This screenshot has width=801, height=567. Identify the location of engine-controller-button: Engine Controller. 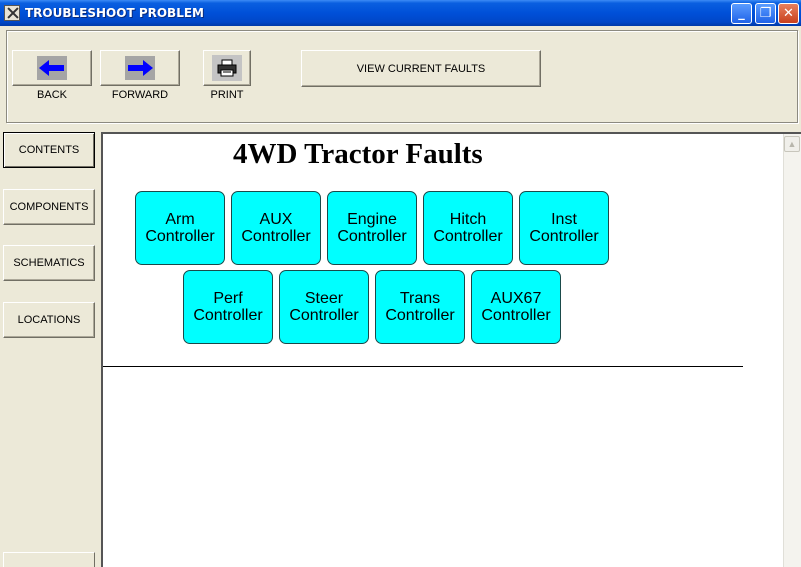
(372, 228).